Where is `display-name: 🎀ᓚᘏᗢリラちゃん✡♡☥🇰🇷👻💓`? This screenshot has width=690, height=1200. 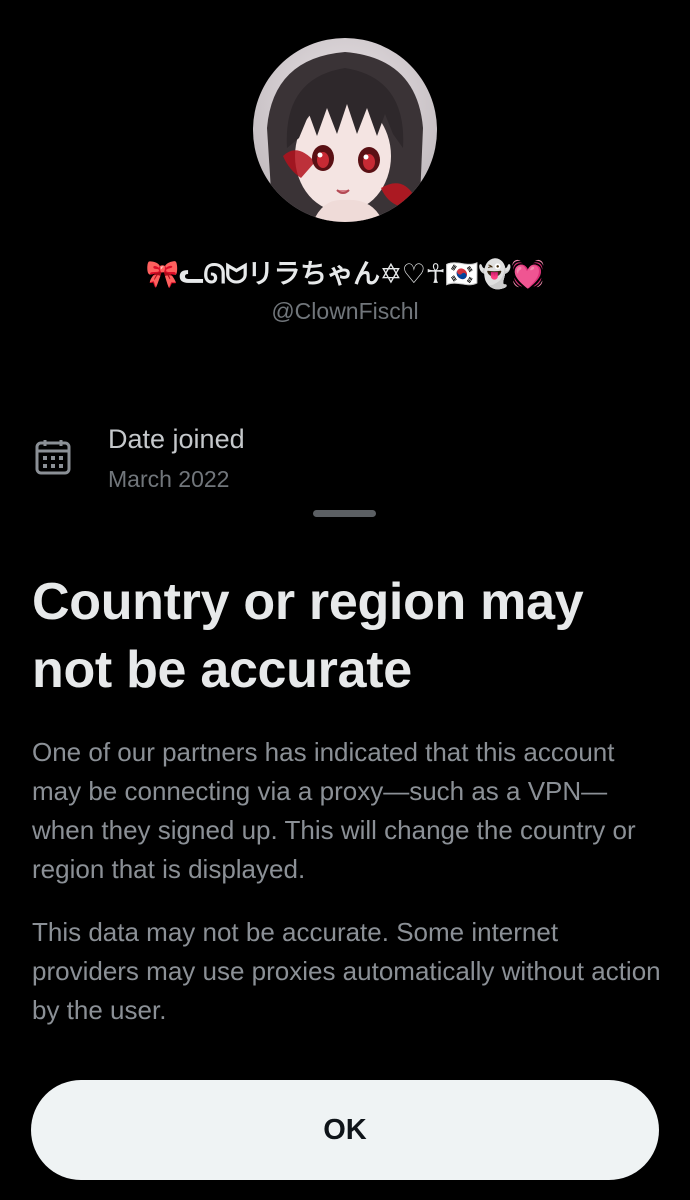 display-name: 🎀ᓚᘏᗢリラちゃん✡♡☥🇰🇷👻💓 is located at coordinates (345, 274).